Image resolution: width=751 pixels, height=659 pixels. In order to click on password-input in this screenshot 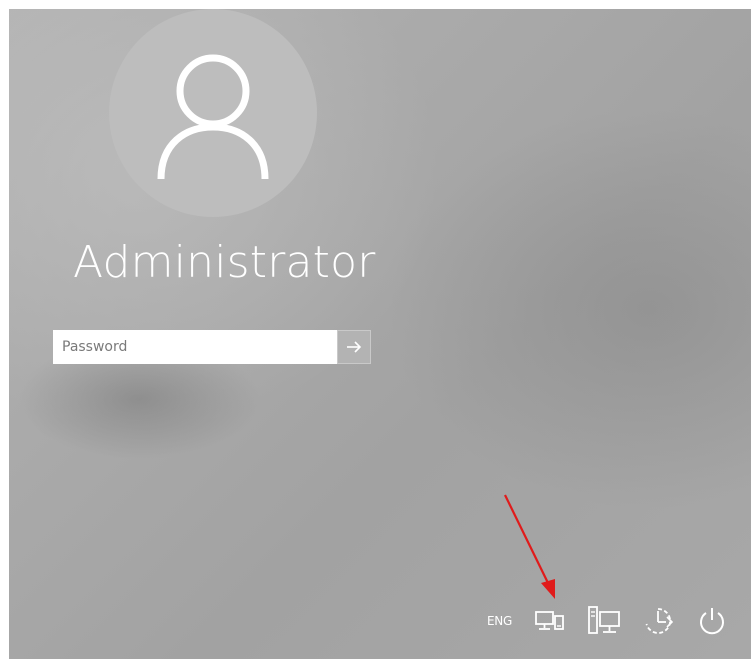, I will do `click(195, 347)`.